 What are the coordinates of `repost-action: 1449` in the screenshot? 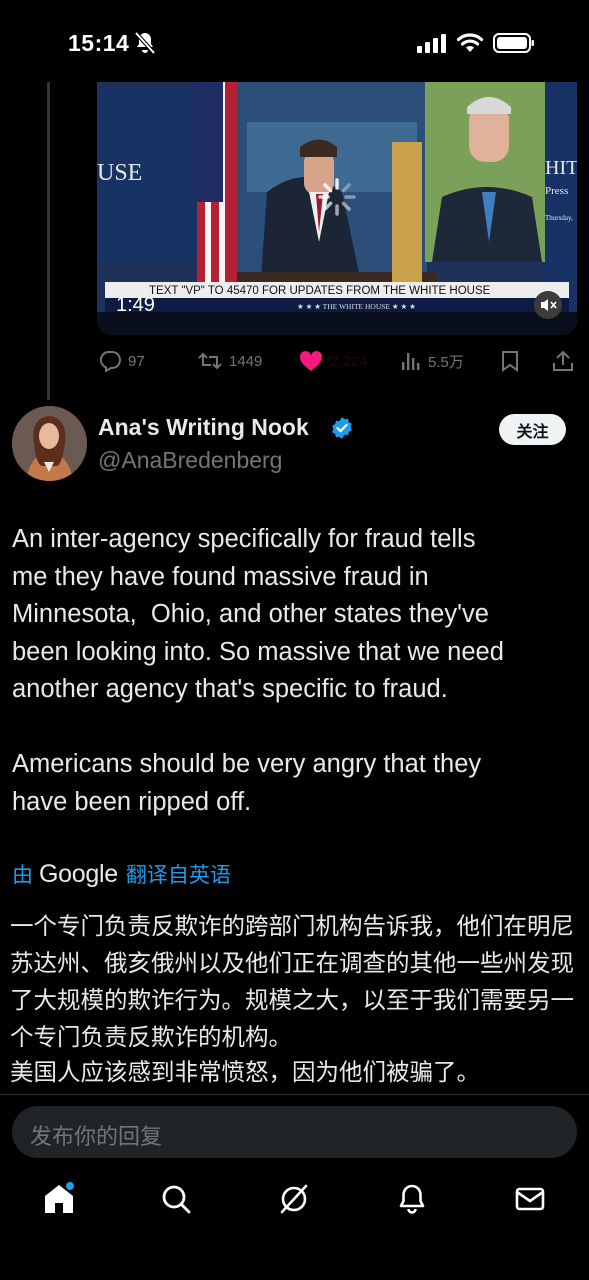 It's located at (230, 361).